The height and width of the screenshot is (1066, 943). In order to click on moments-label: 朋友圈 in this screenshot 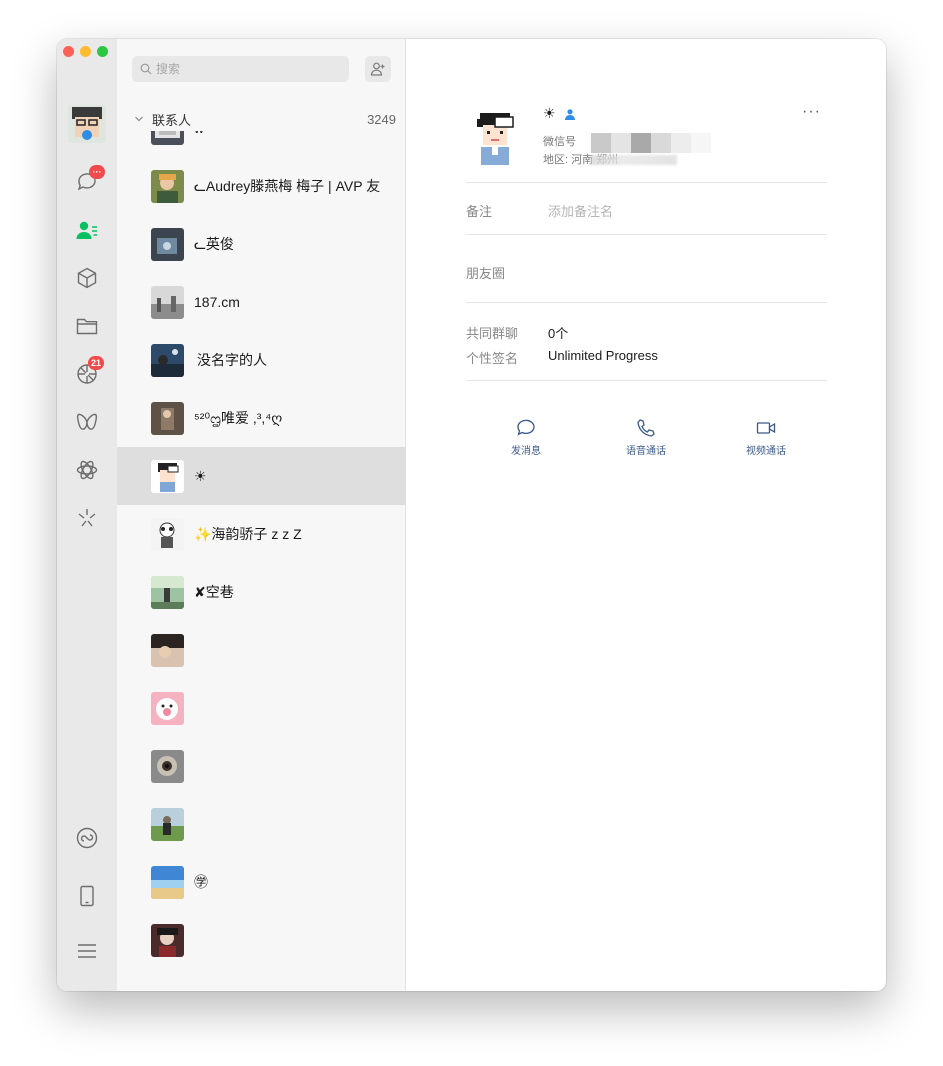, I will do `click(485, 272)`.